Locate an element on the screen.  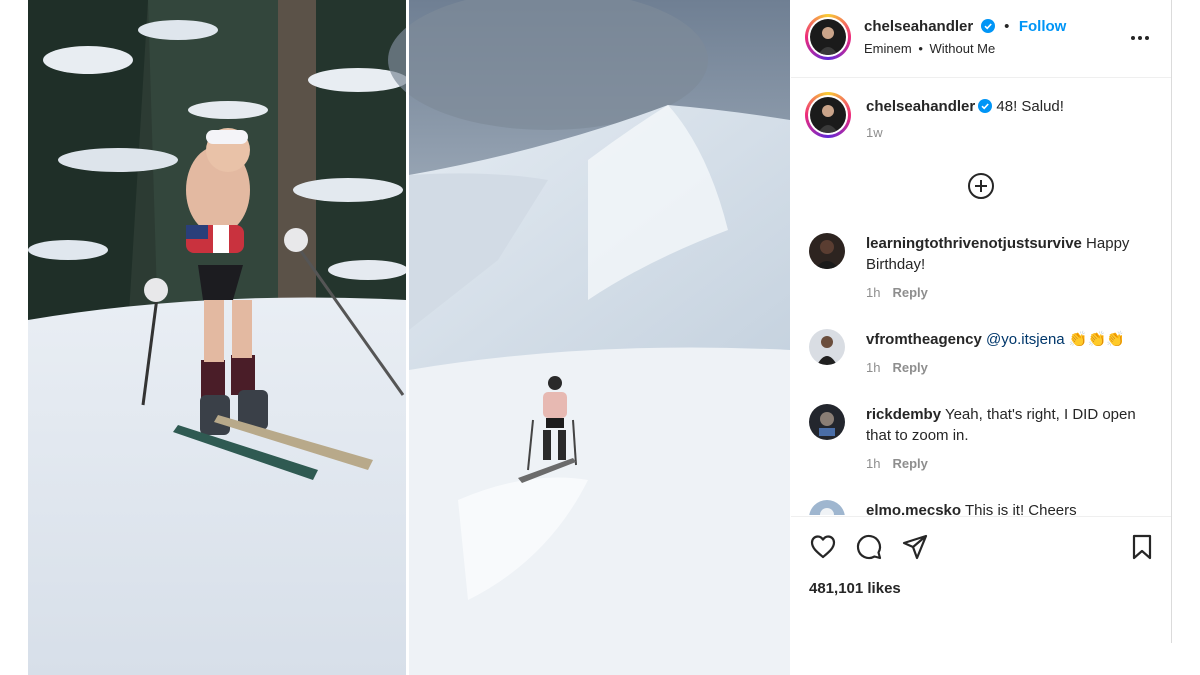
post-username: chelseahandler is located at coordinates (918, 26).